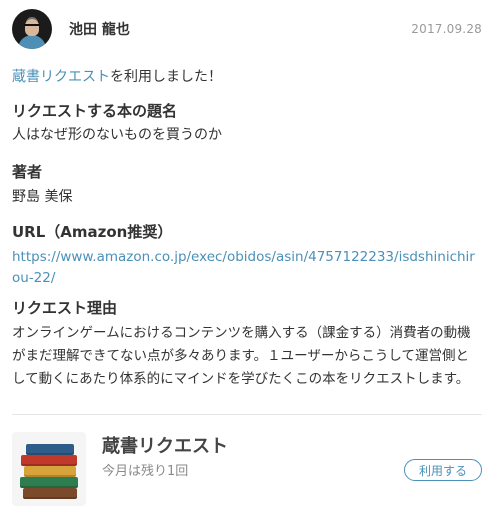 This screenshot has height=518, width=492. What do you see at coordinates (247, 29) in the screenshot?
I see `post-header: 池田 龍也 2017.09.28` at bounding box center [247, 29].